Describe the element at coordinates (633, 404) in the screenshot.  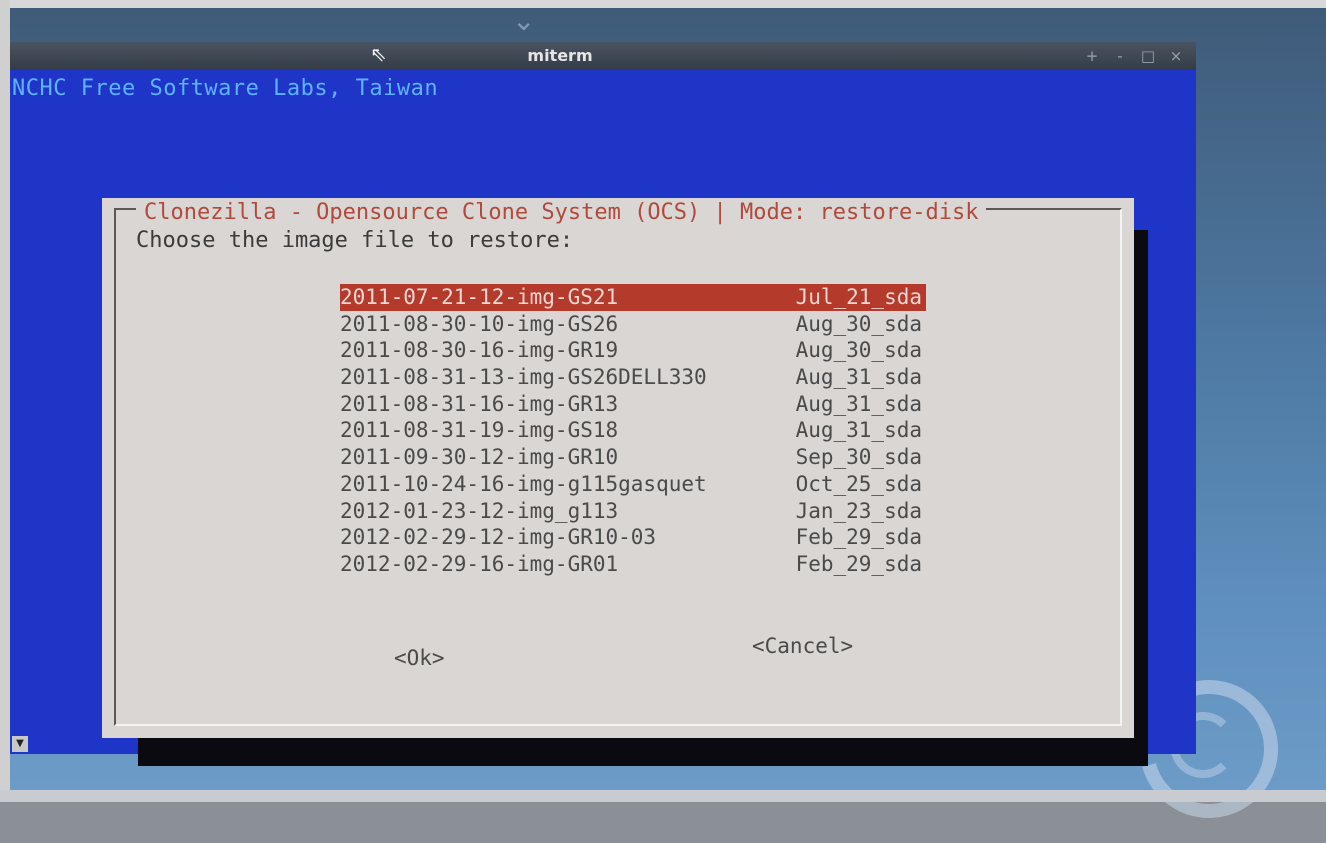
I see `image-list-item: 2011-08-31-16-img-GR13 Aug_31_sda` at that location.